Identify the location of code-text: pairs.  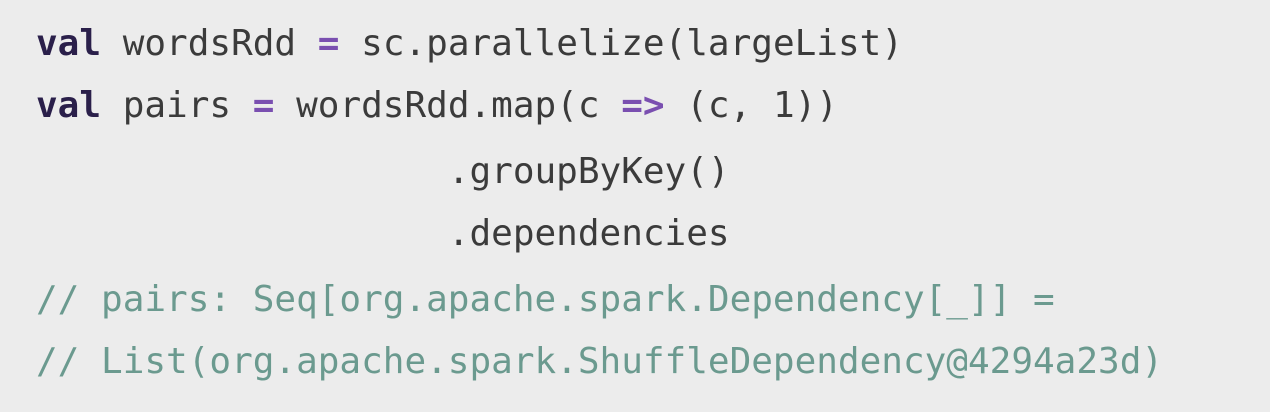
(177, 105).